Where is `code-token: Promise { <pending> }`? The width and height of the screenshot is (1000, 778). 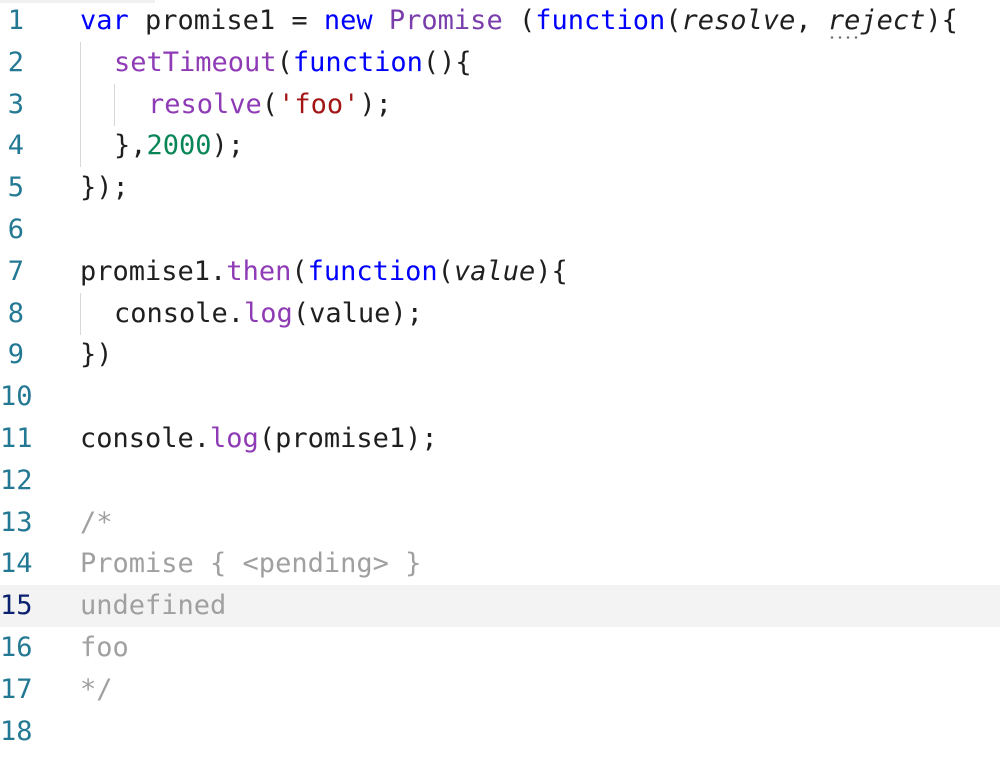 code-token: Promise { <pending> } is located at coordinates (251, 564).